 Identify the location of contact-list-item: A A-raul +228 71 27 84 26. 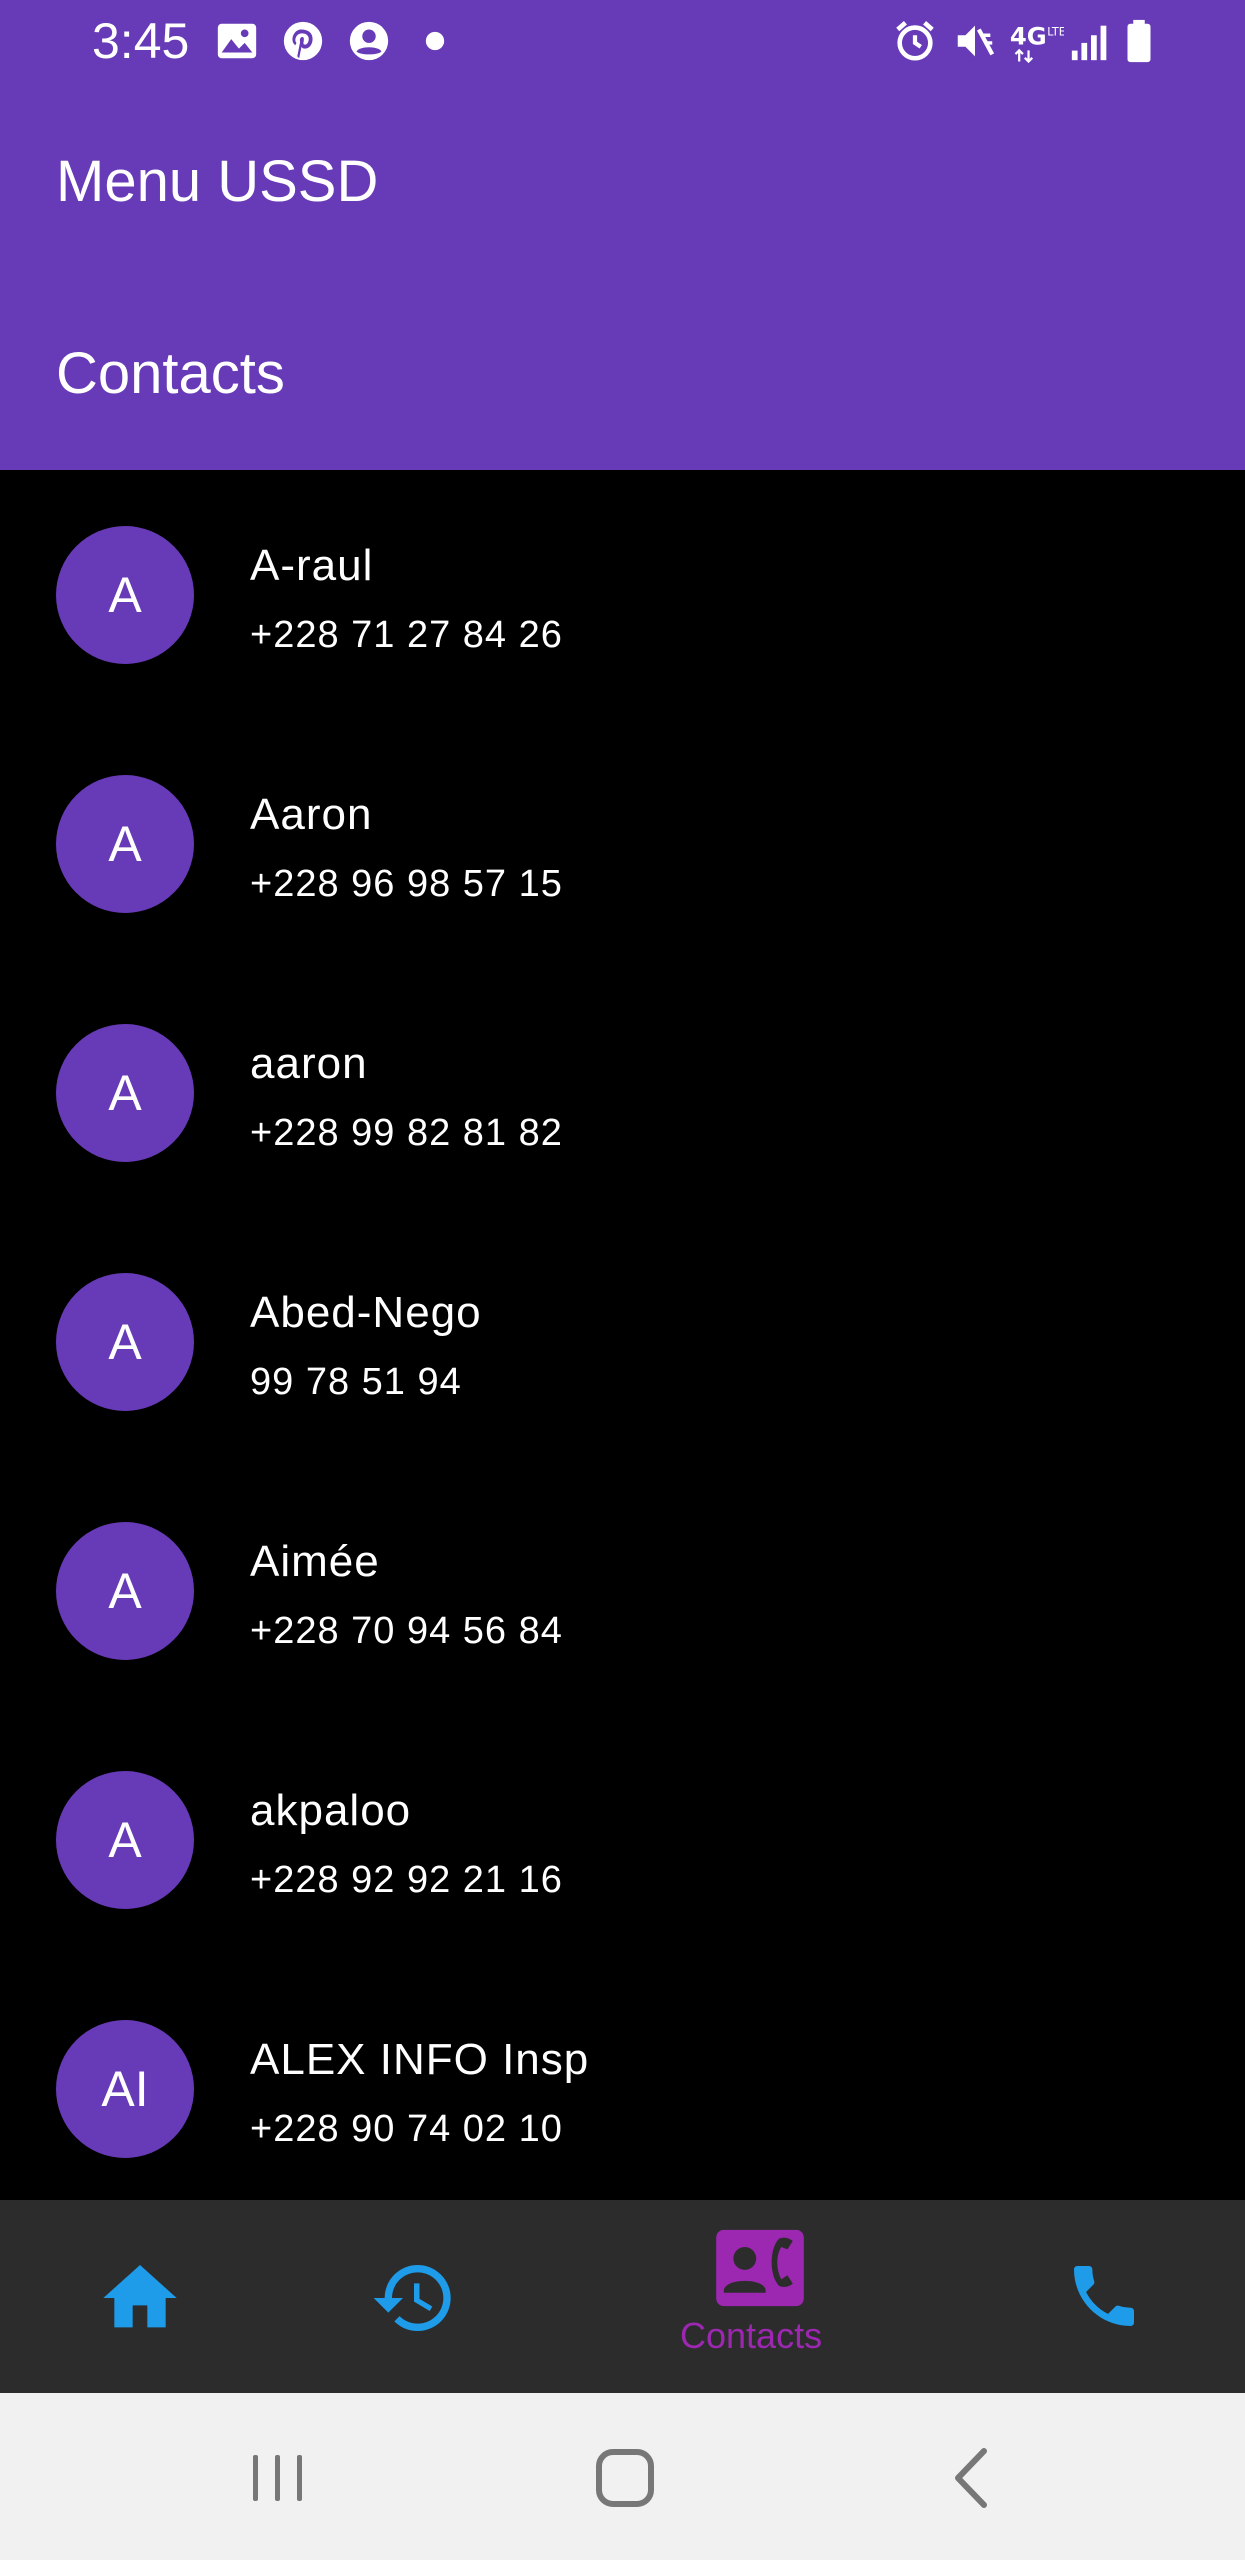
(622, 594).